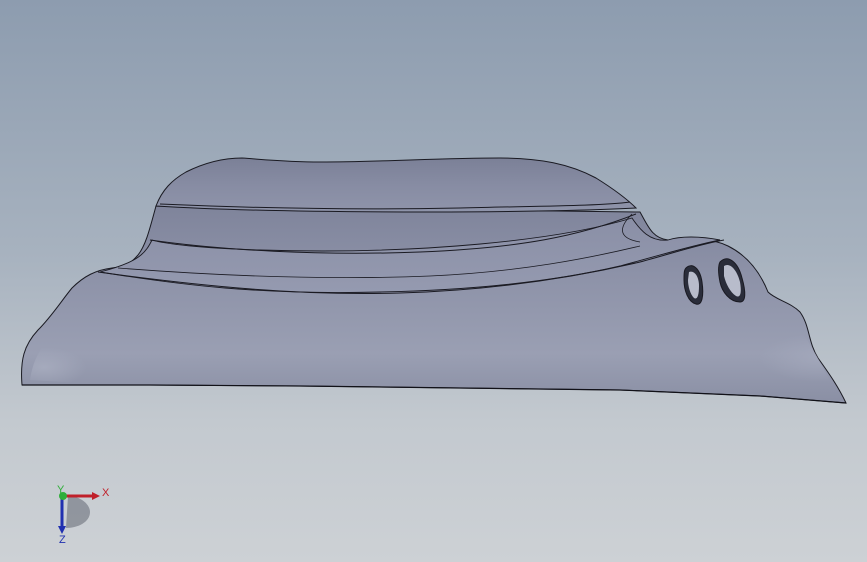 This screenshot has width=867, height=562. What do you see at coordinates (396, 185) in the screenshot?
I see `part-dome` at bounding box center [396, 185].